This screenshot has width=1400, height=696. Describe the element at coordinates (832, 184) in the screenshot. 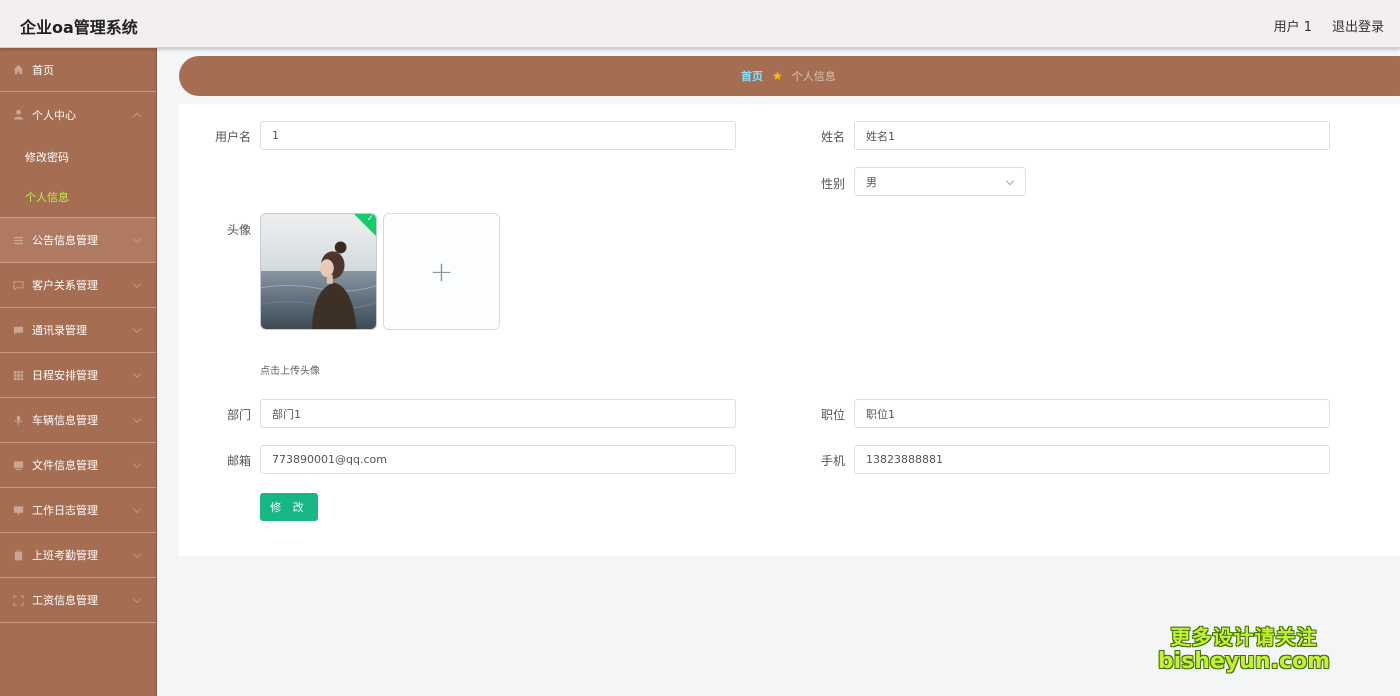

I see `gender-label: 性别` at that location.